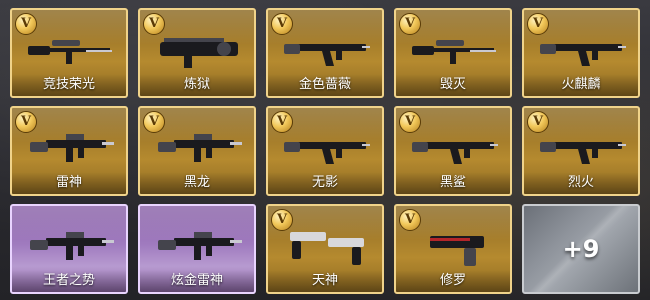 The image size is (650, 300). Describe the element at coordinates (581, 183) in the screenshot. I see `weapon-name: 烈火` at that location.